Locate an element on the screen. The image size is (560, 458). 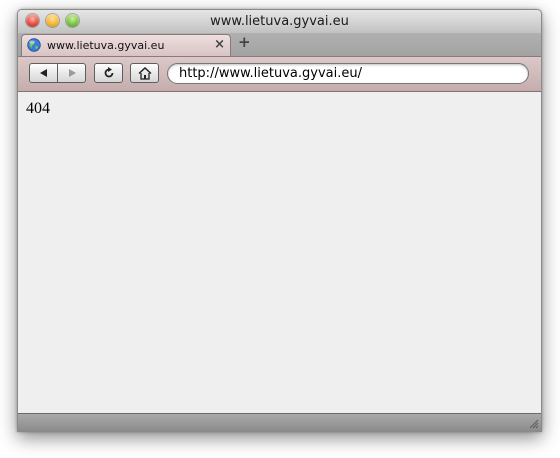
home-icon is located at coordinates (144, 73).